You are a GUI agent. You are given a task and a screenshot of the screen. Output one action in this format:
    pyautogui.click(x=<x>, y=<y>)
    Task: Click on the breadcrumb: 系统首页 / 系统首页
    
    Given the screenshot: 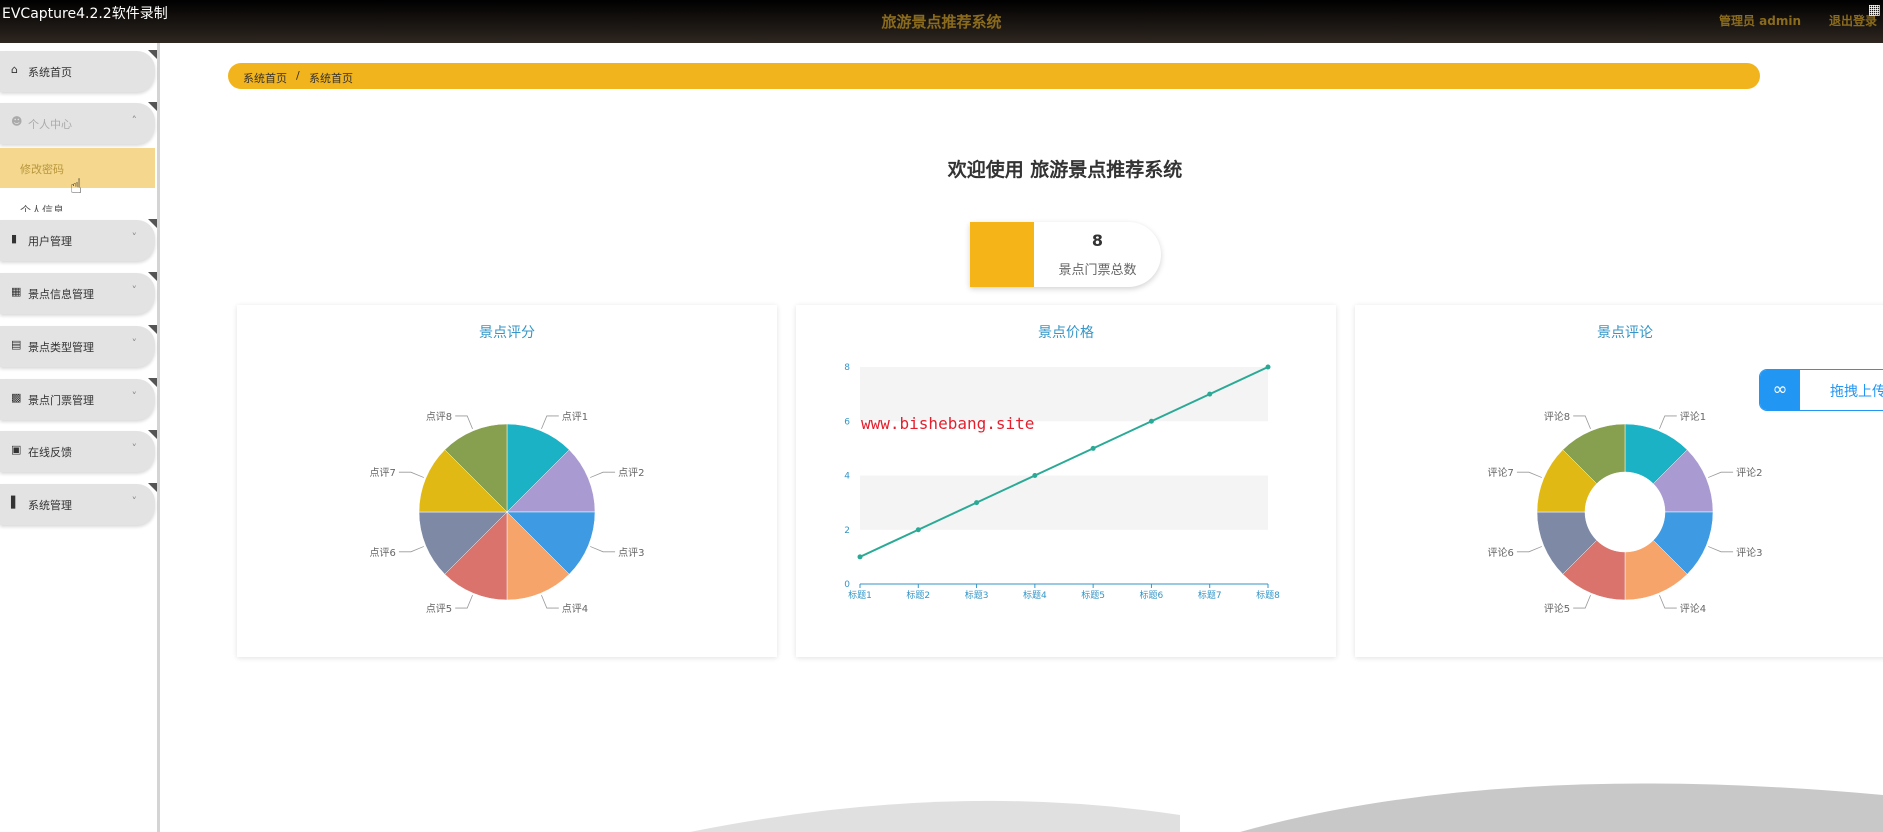 What is the action you would take?
    pyautogui.click(x=994, y=76)
    